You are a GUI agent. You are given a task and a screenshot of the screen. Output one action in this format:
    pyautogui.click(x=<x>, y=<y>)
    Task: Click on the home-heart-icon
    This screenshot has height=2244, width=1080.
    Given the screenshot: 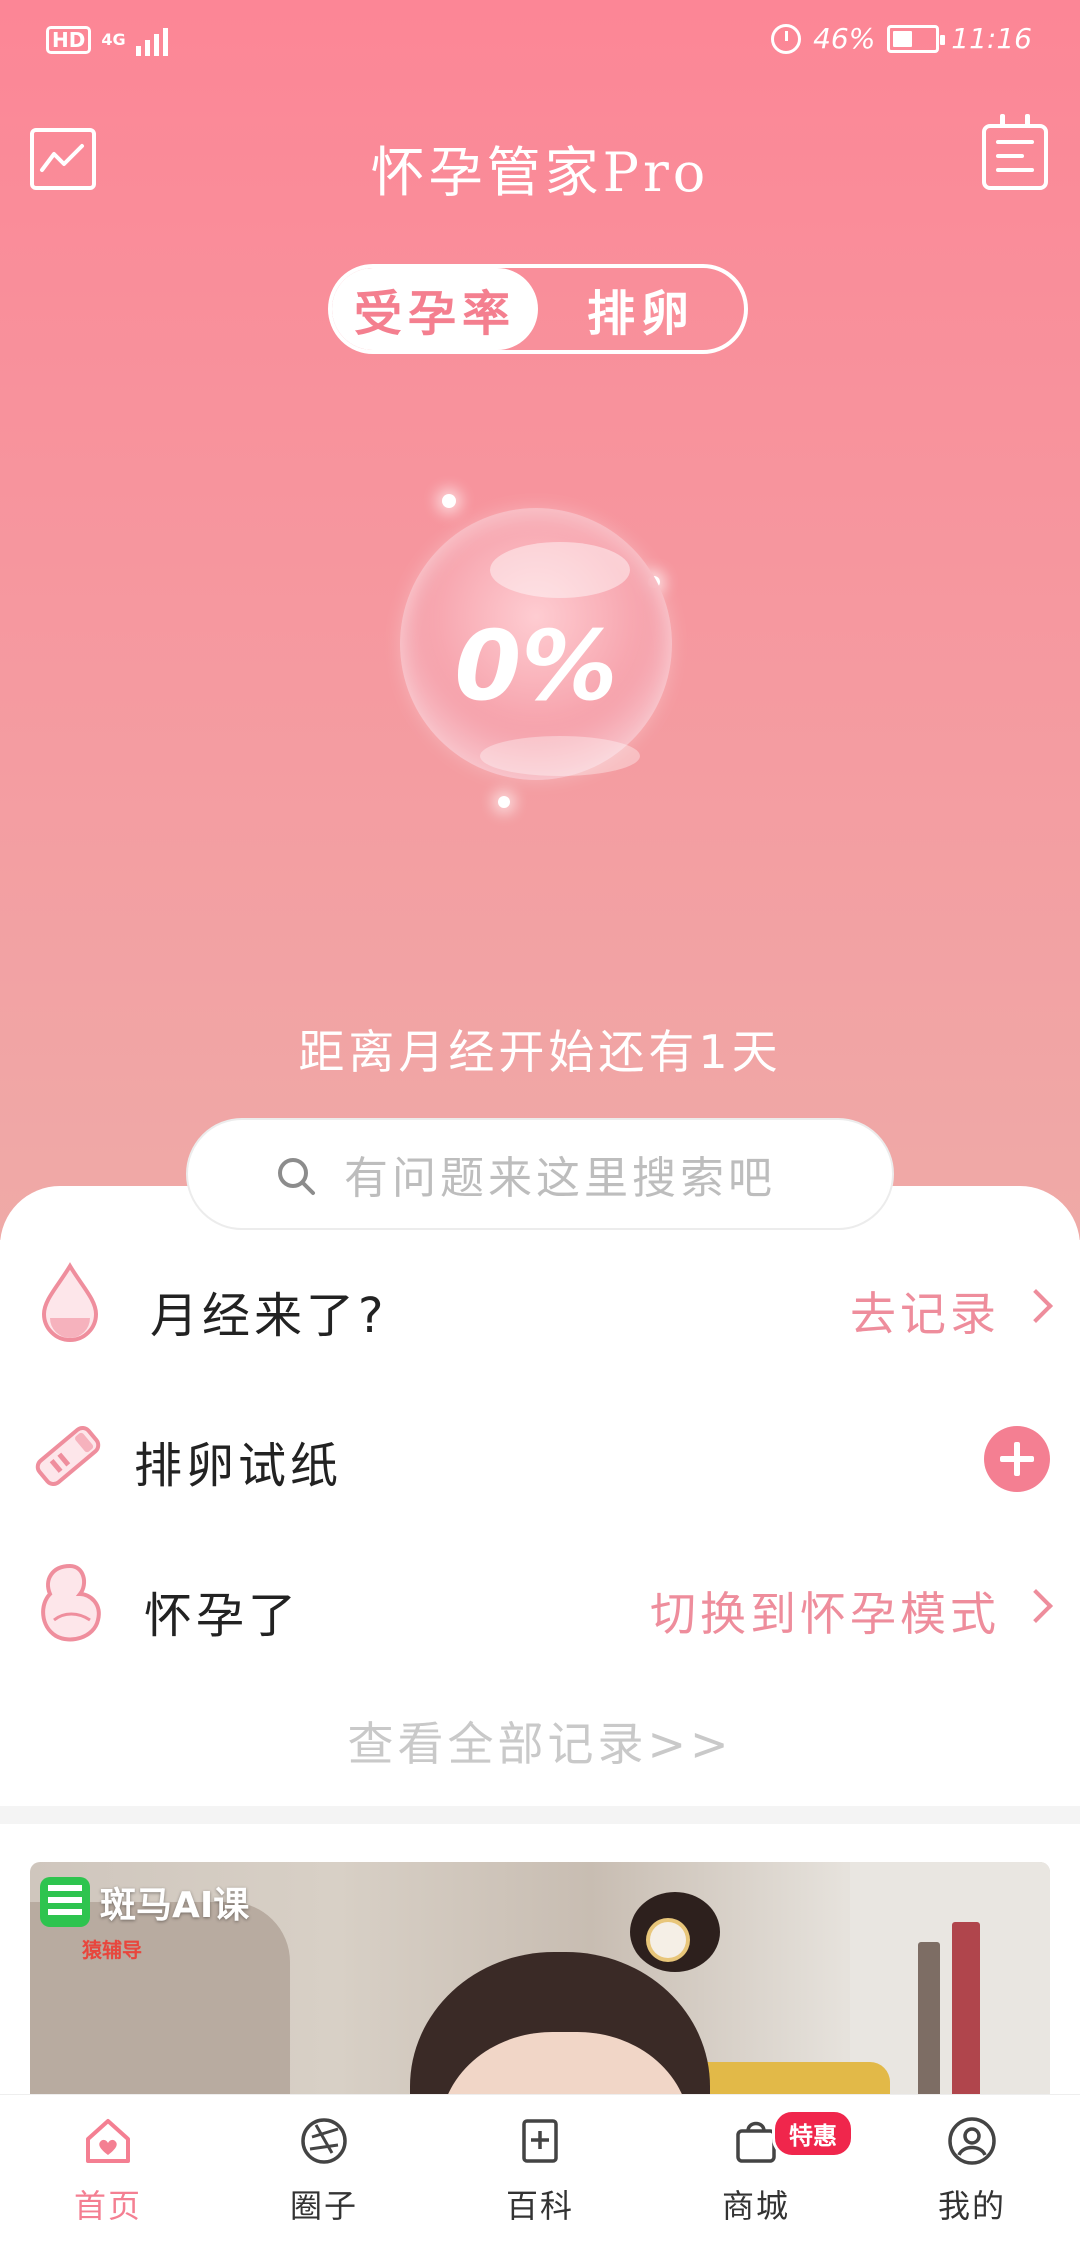 What is the action you would take?
    pyautogui.click(x=108, y=2141)
    